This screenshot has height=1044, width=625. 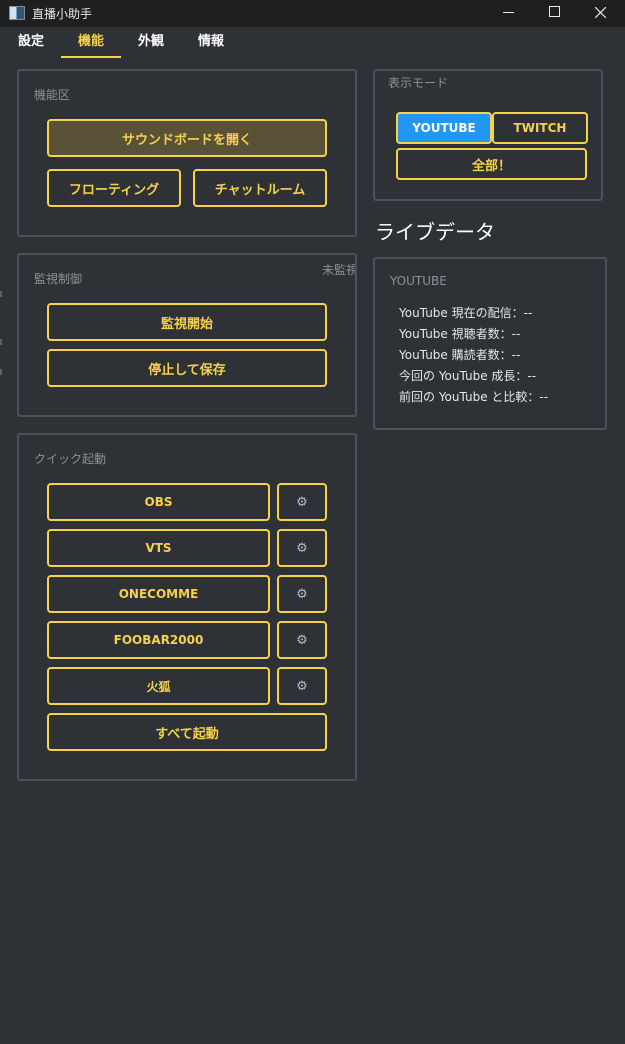 I want to click on launch-vts-button: VTS, so click(x=158, y=548).